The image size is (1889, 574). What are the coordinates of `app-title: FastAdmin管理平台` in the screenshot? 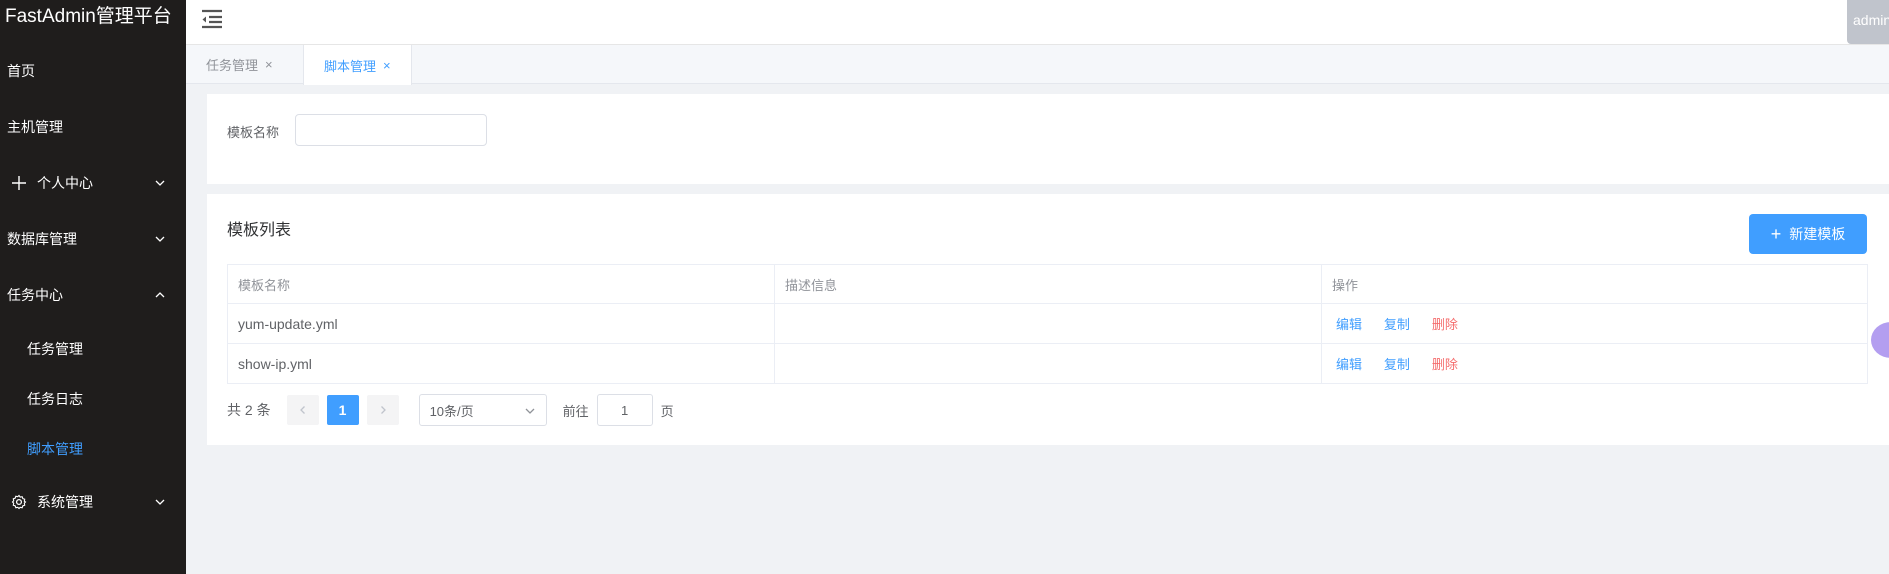 It's located at (88, 16).